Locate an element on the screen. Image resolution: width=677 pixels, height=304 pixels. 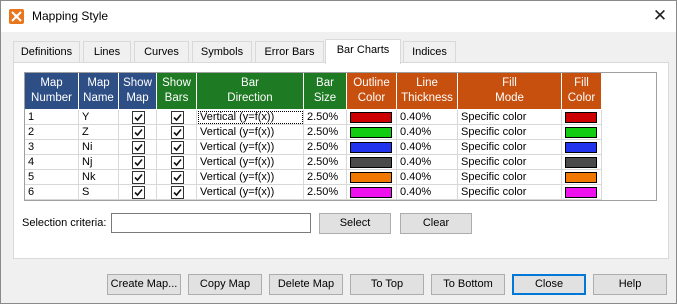
tab-bar-charts: Bar Charts is located at coordinates (363, 51).